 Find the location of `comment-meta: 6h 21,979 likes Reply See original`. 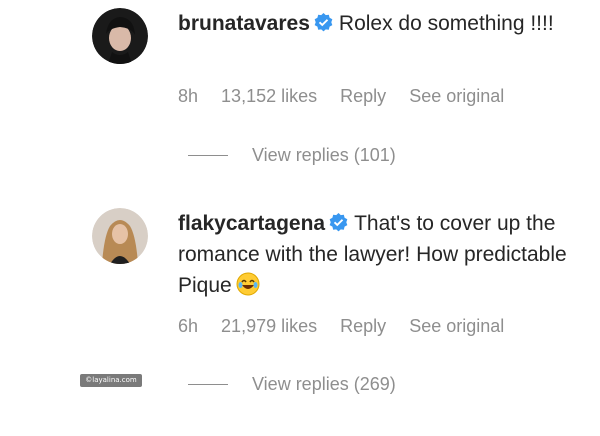

comment-meta: 6h 21,979 likes Reply See original is located at coordinates (350, 326).